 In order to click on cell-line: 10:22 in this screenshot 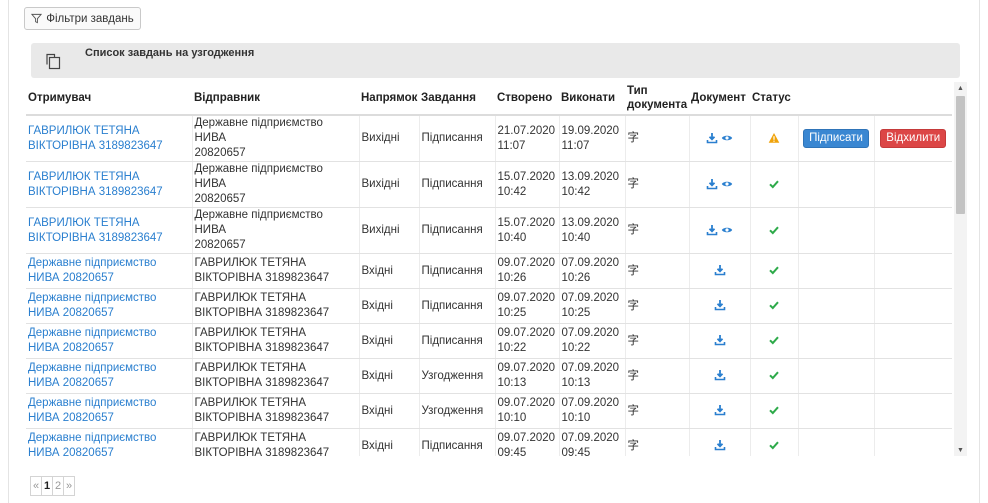, I will do `click(512, 348)`.